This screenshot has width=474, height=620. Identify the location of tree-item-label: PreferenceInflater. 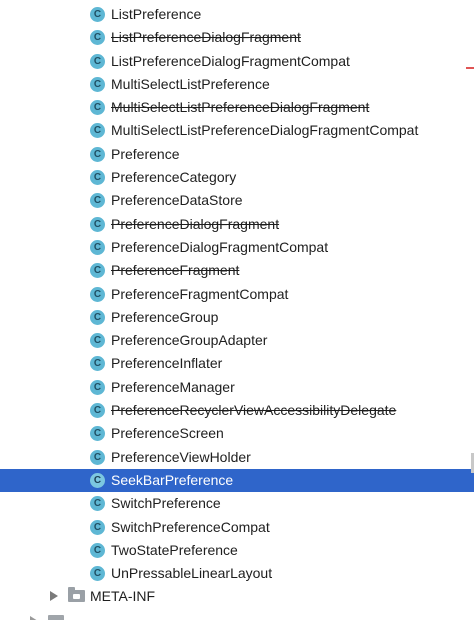
(167, 363).